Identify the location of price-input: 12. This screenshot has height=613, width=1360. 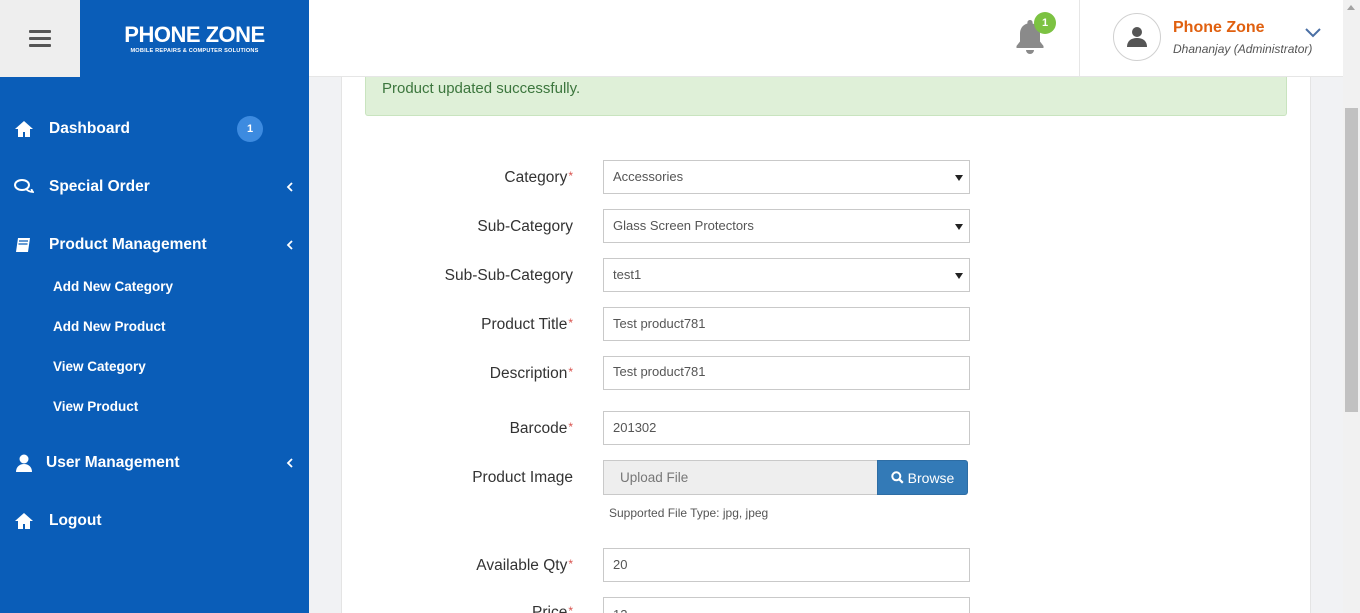
(786, 605).